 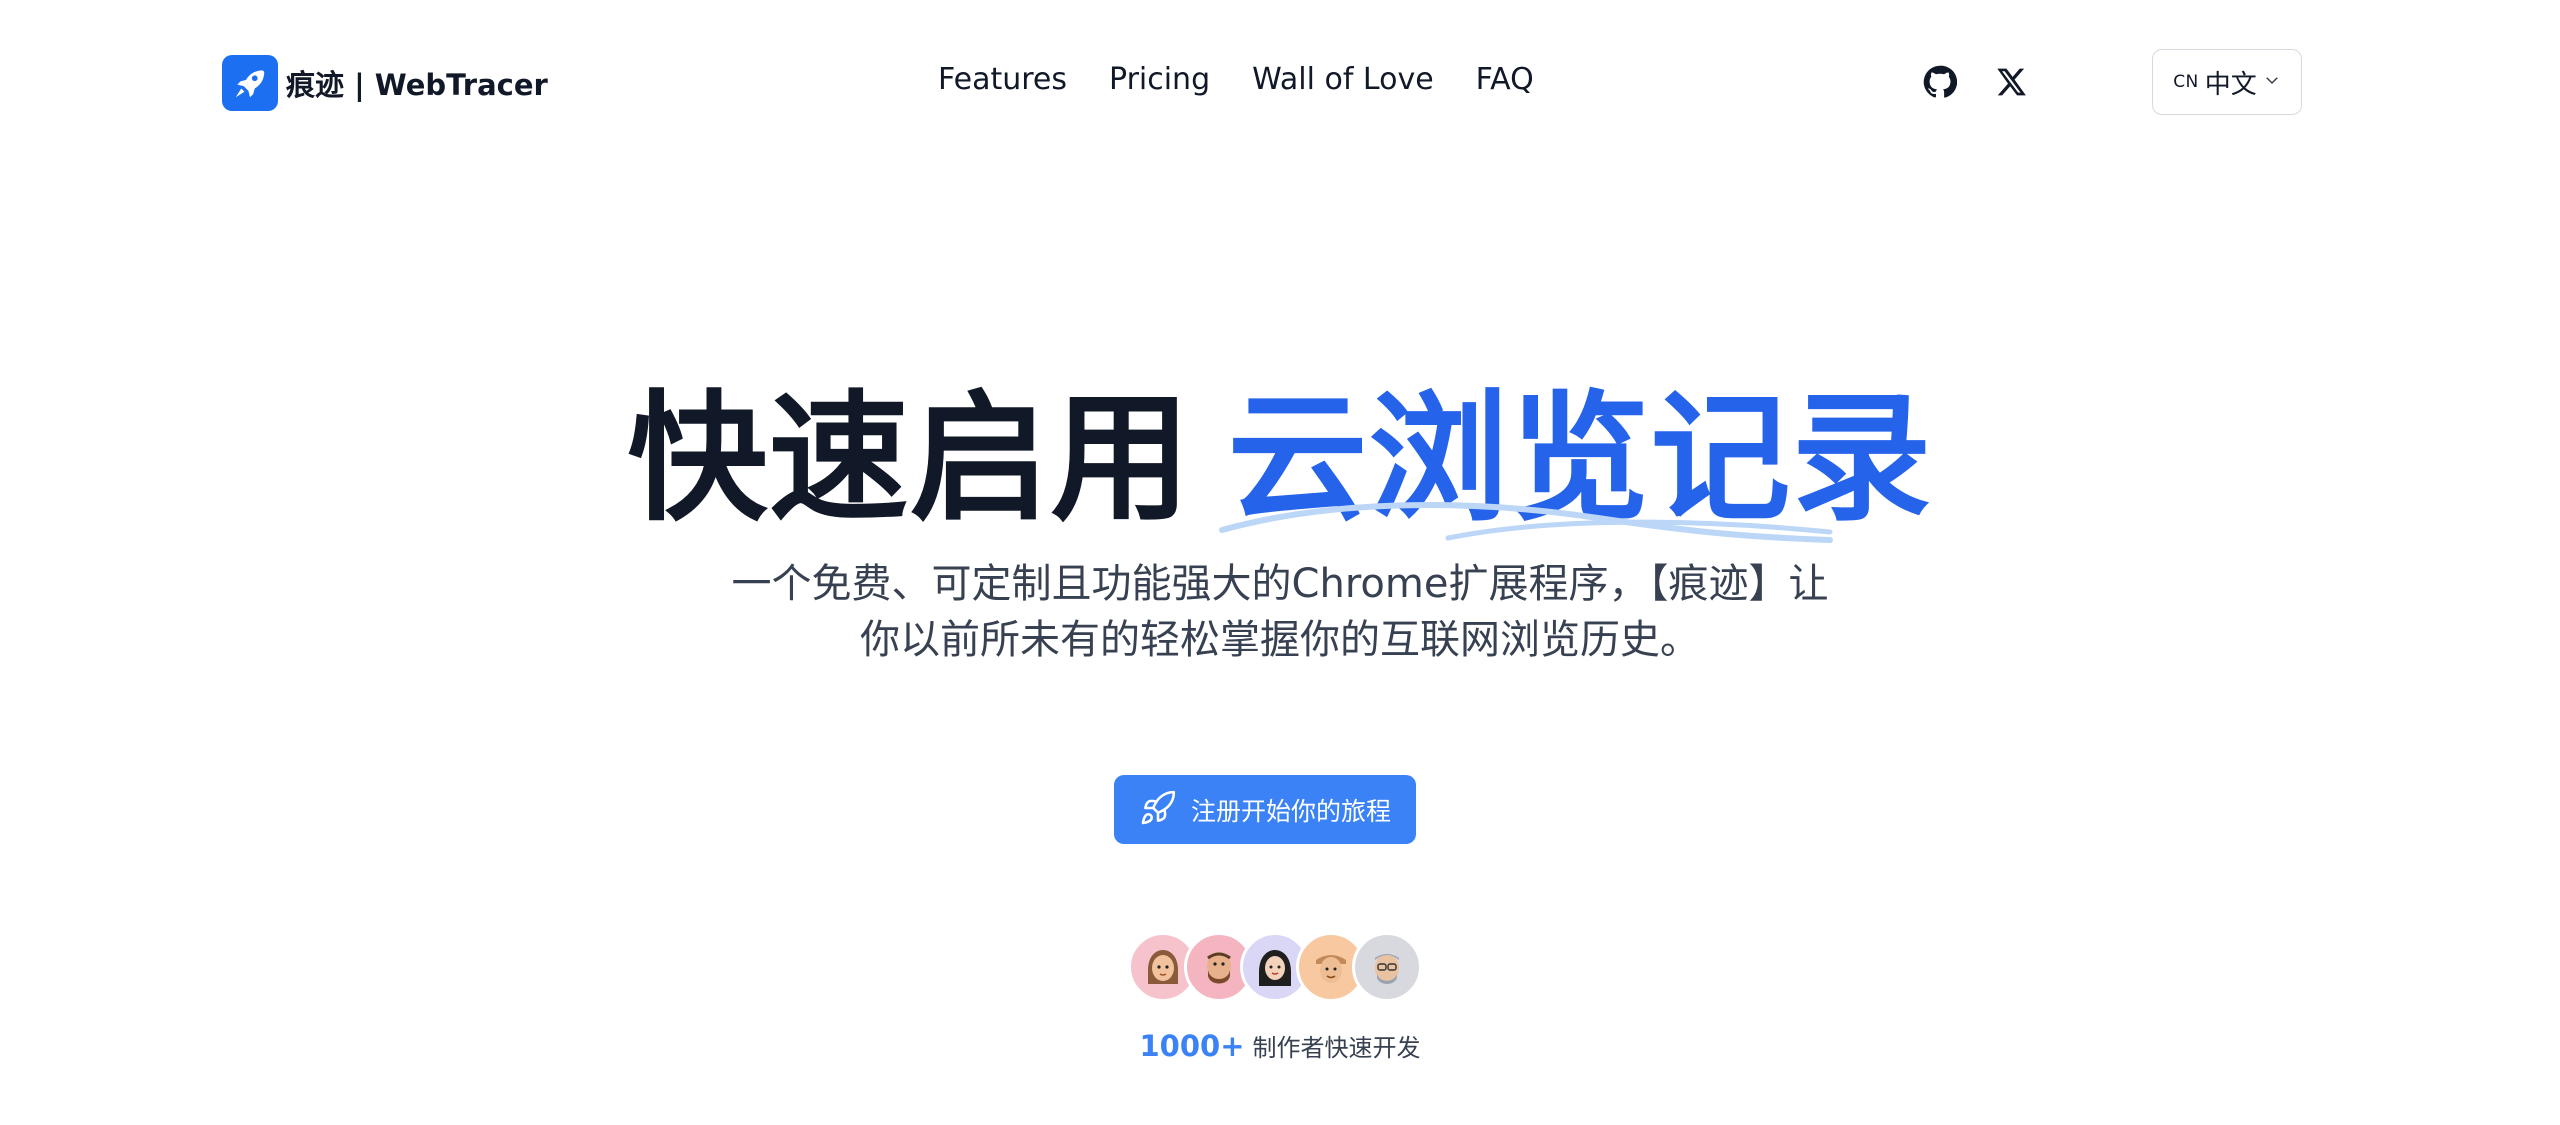 What do you see at coordinates (1387, 967) in the screenshot?
I see `avatar` at bounding box center [1387, 967].